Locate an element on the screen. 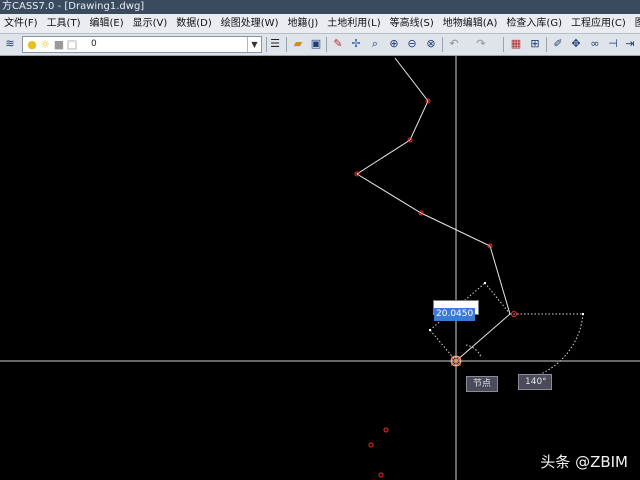 The image size is (640, 480). pencil-icon: ✎ is located at coordinates (338, 44).